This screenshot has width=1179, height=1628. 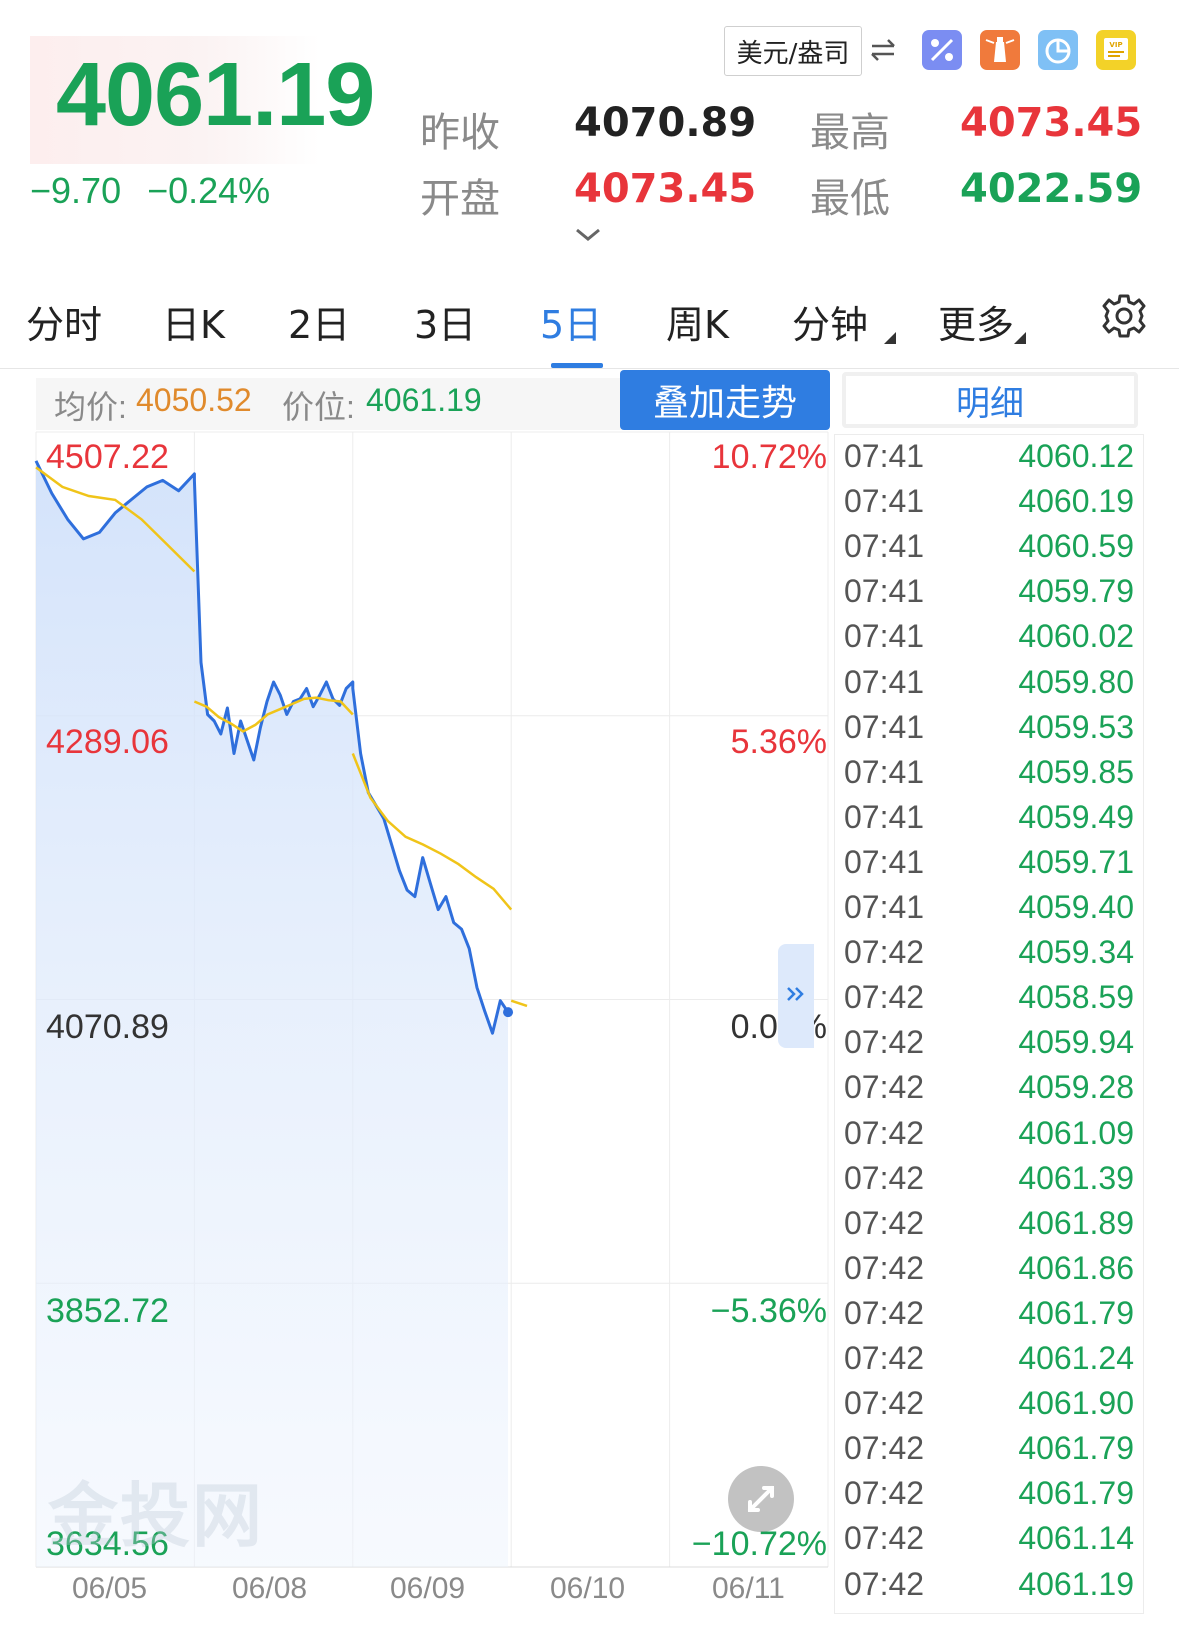 I want to click on fullscreen-icon, so click(x=761, y=1499).